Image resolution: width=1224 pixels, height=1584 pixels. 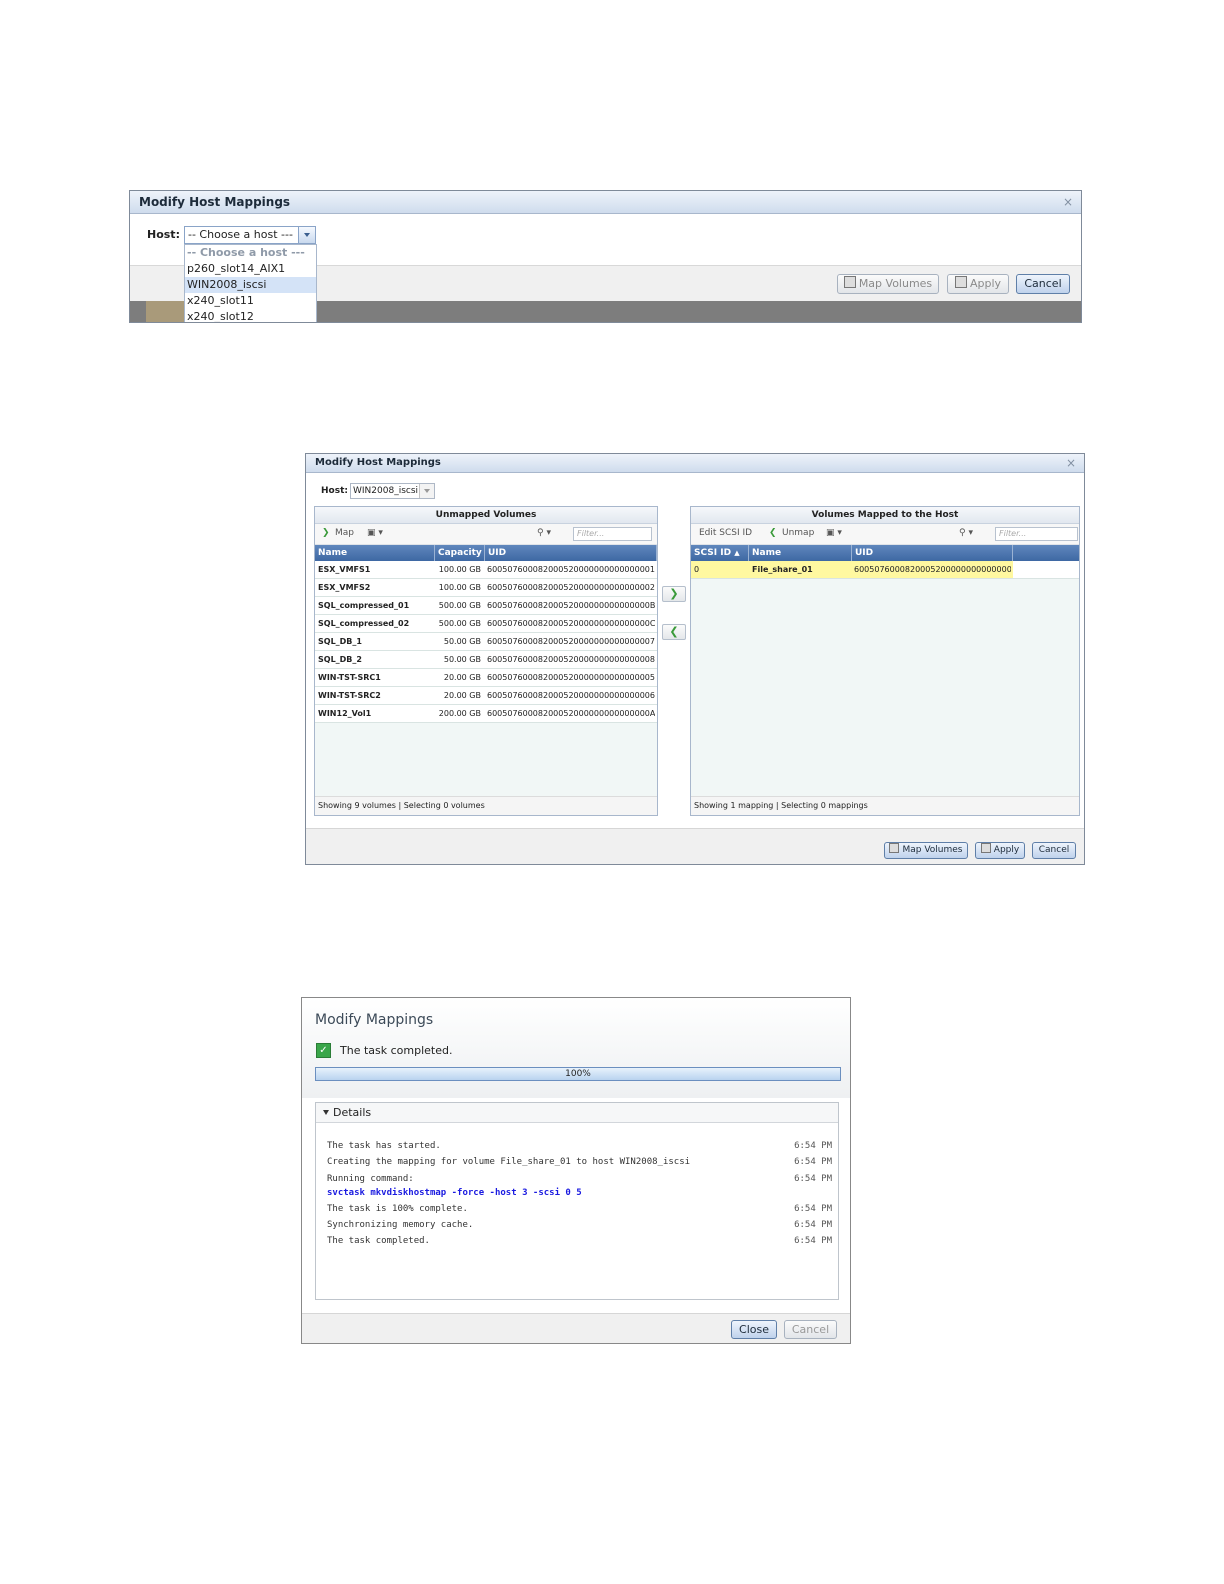 What do you see at coordinates (697, 569) in the screenshot?
I see `mapping-scsi-id: 0` at bounding box center [697, 569].